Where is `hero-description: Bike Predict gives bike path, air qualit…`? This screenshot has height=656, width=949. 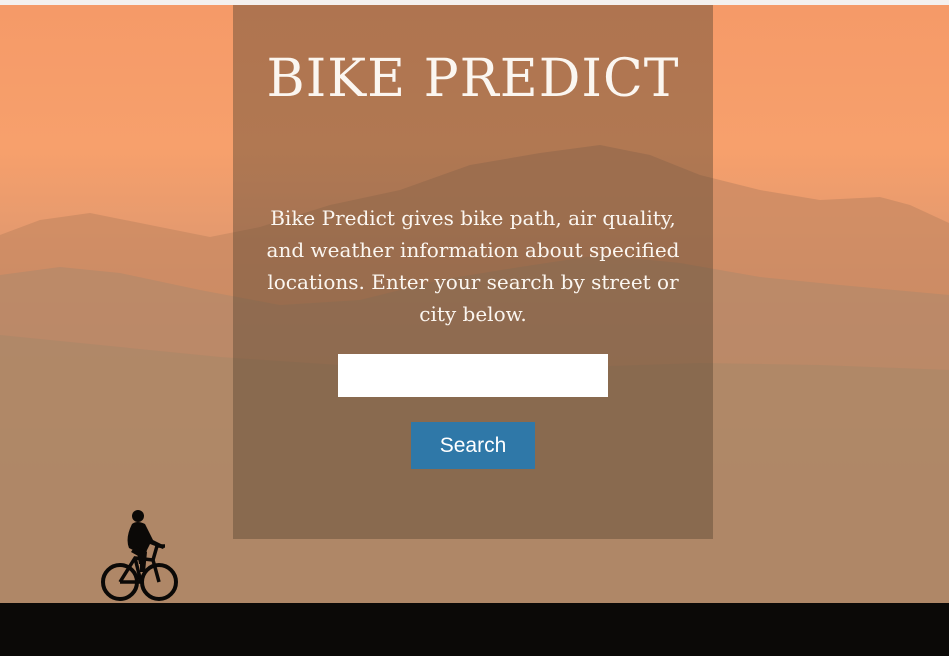
hero-description: Bike Predict gives bike path, air qualit… is located at coordinates (473, 266).